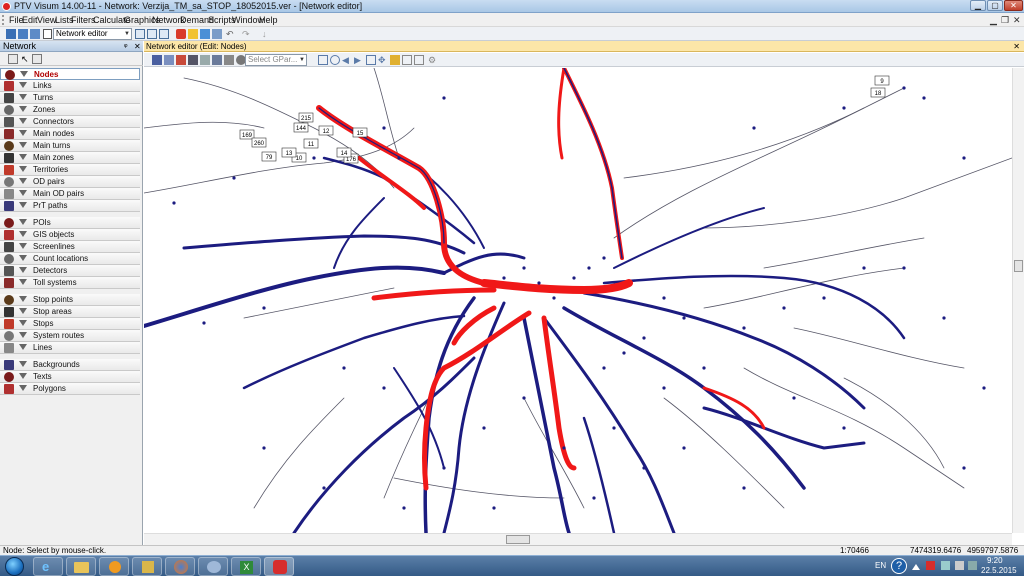  I want to click on list-icon, so click(217, 34).